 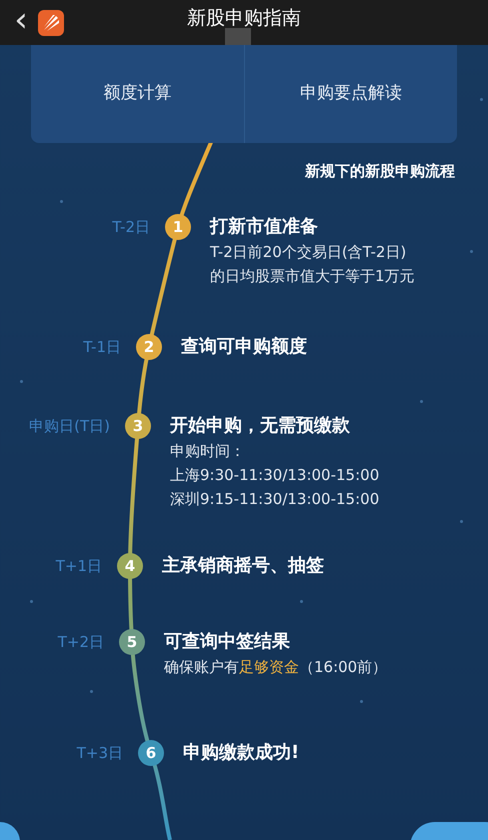 What do you see at coordinates (275, 475) in the screenshot?
I see `step-detail: 上海9:30-11:30/13:00-15:00` at bounding box center [275, 475].